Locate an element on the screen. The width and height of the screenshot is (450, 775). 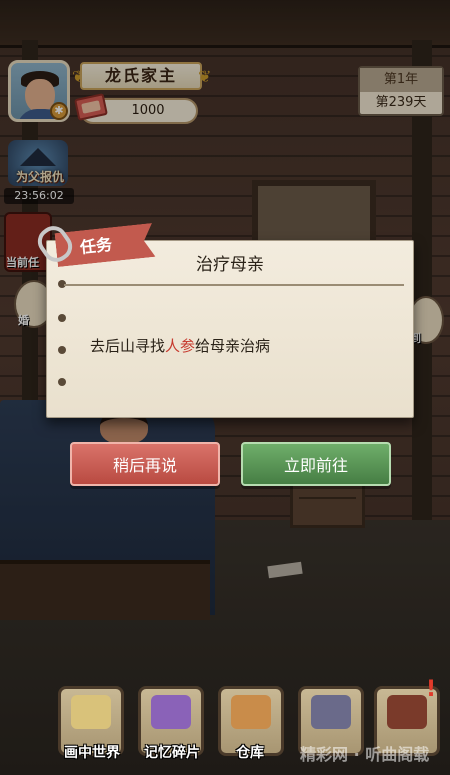
puzzle-icon is located at coordinates (171, 712).